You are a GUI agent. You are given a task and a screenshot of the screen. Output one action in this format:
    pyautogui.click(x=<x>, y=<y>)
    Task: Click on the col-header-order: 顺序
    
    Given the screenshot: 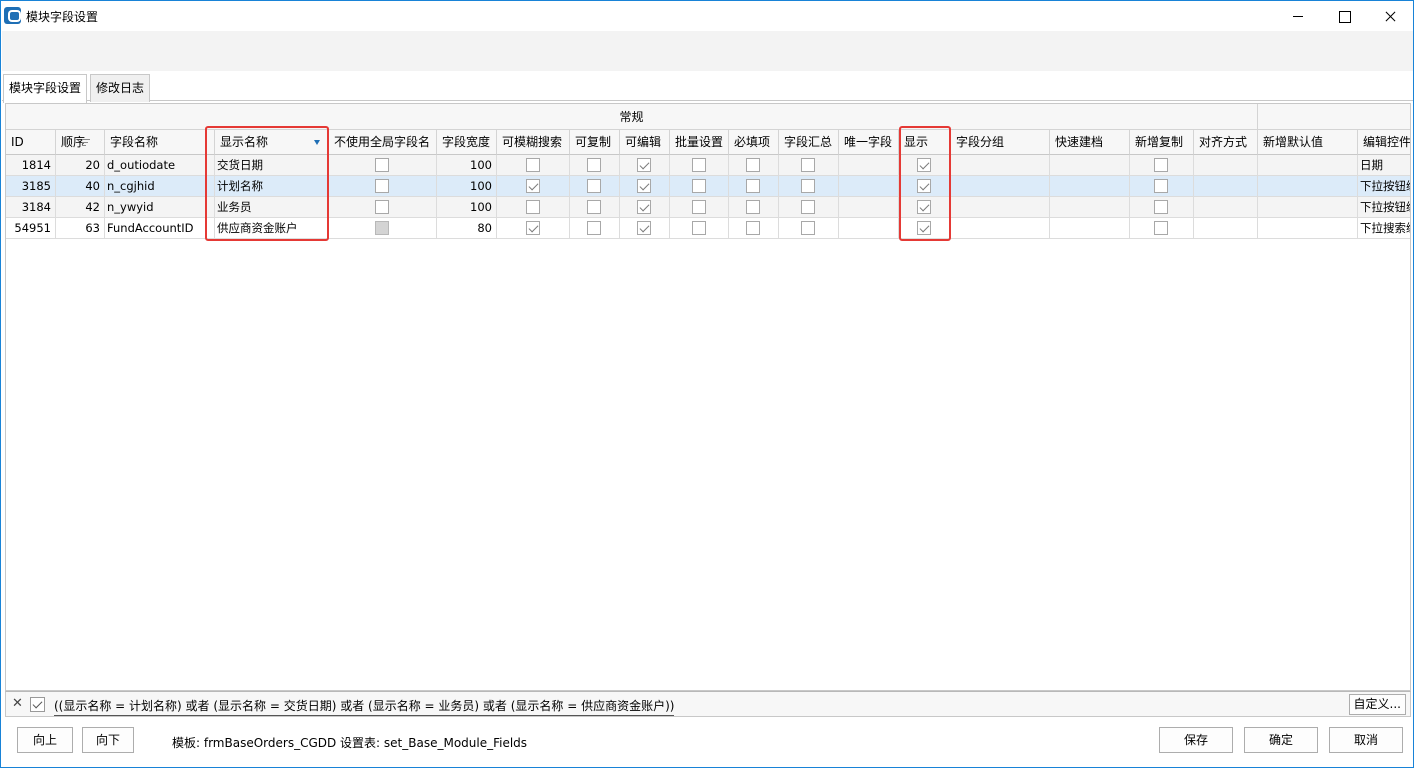 What is the action you would take?
    pyautogui.click(x=80, y=142)
    